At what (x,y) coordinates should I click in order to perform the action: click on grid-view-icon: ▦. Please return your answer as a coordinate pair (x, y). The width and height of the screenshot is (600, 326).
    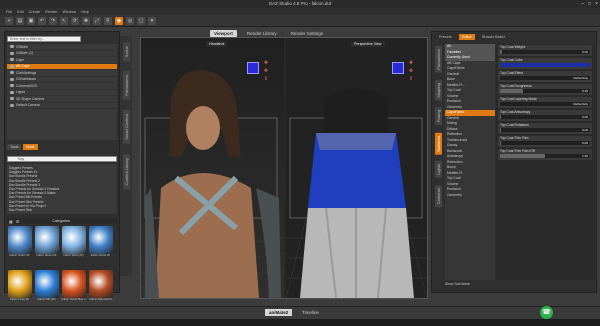
    Looking at the image, I should click on (11, 221).